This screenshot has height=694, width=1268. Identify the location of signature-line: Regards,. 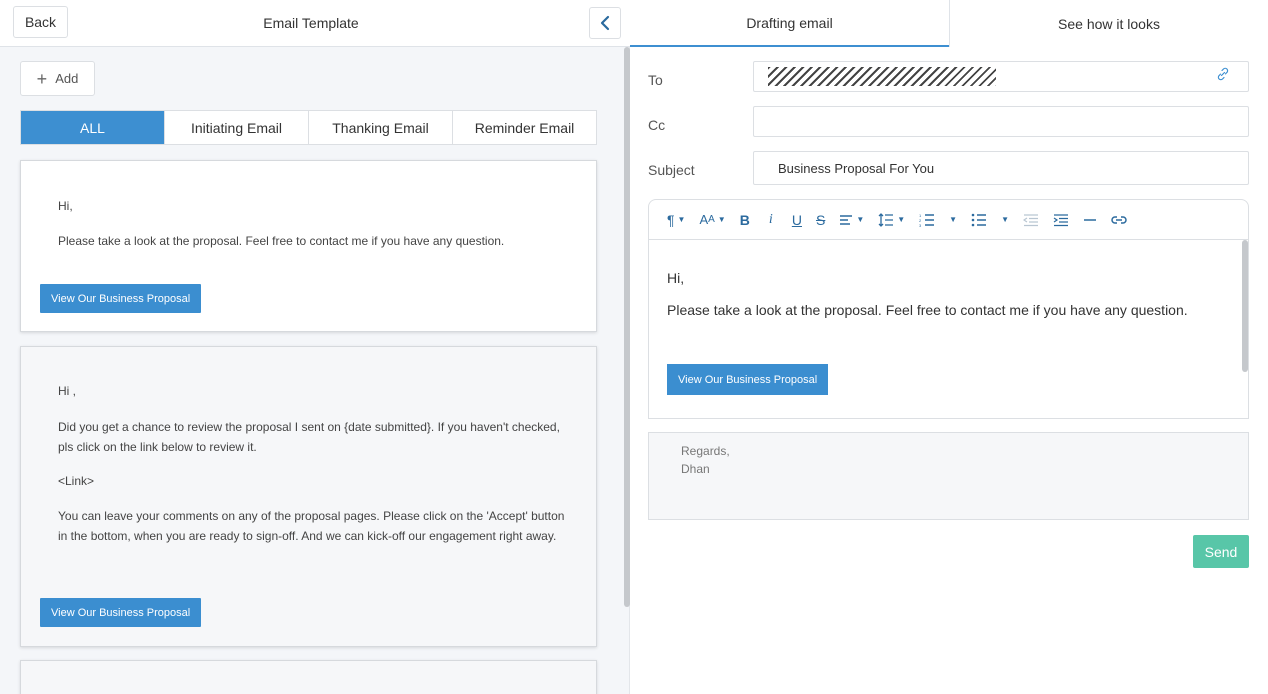
(705, 451).